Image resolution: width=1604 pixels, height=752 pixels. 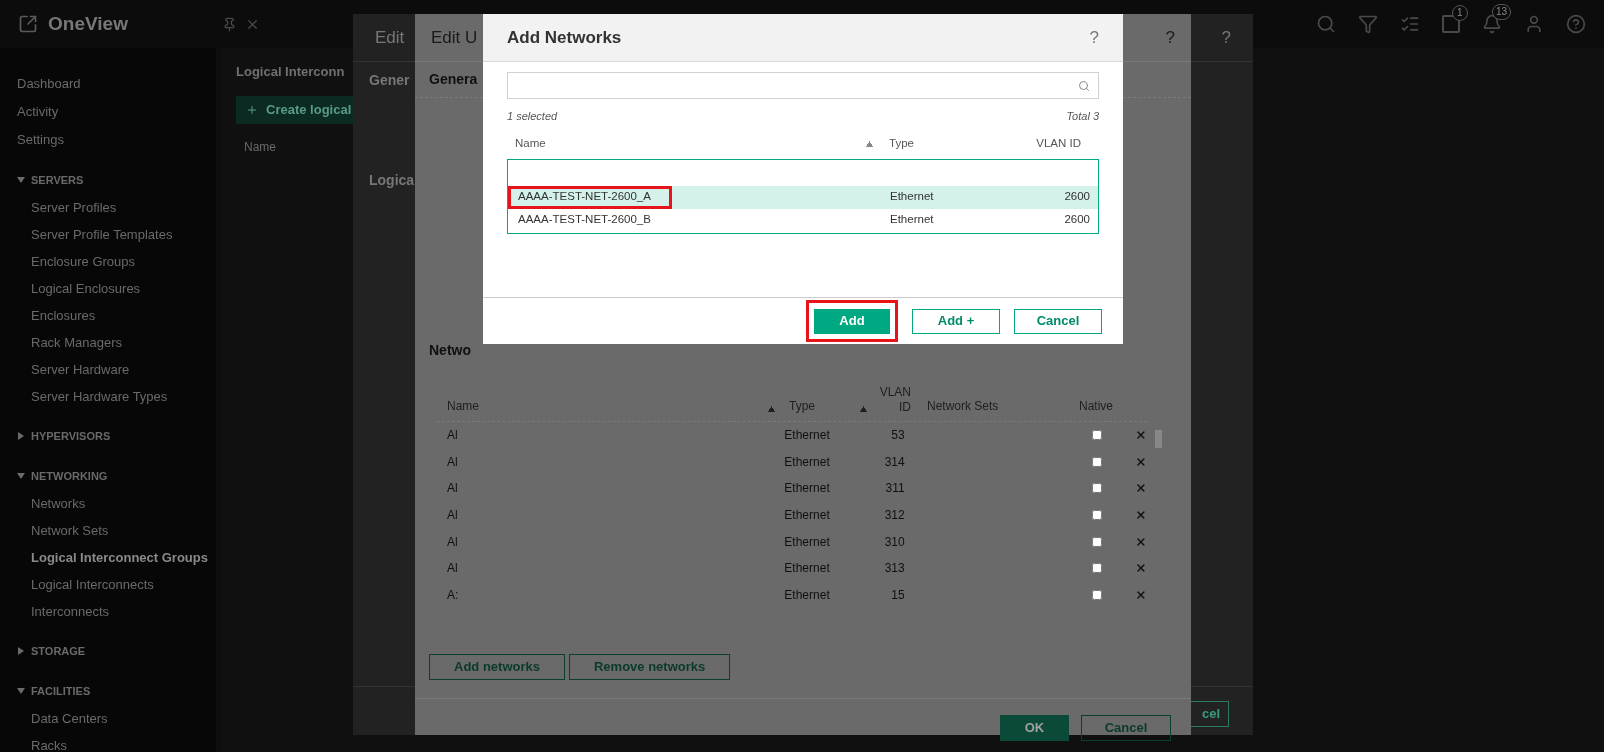 What do you see at coordinates (61, 691) in the screenshot?
I see `sidebar-section: FACILITIES` at bounding box center [61, 691].